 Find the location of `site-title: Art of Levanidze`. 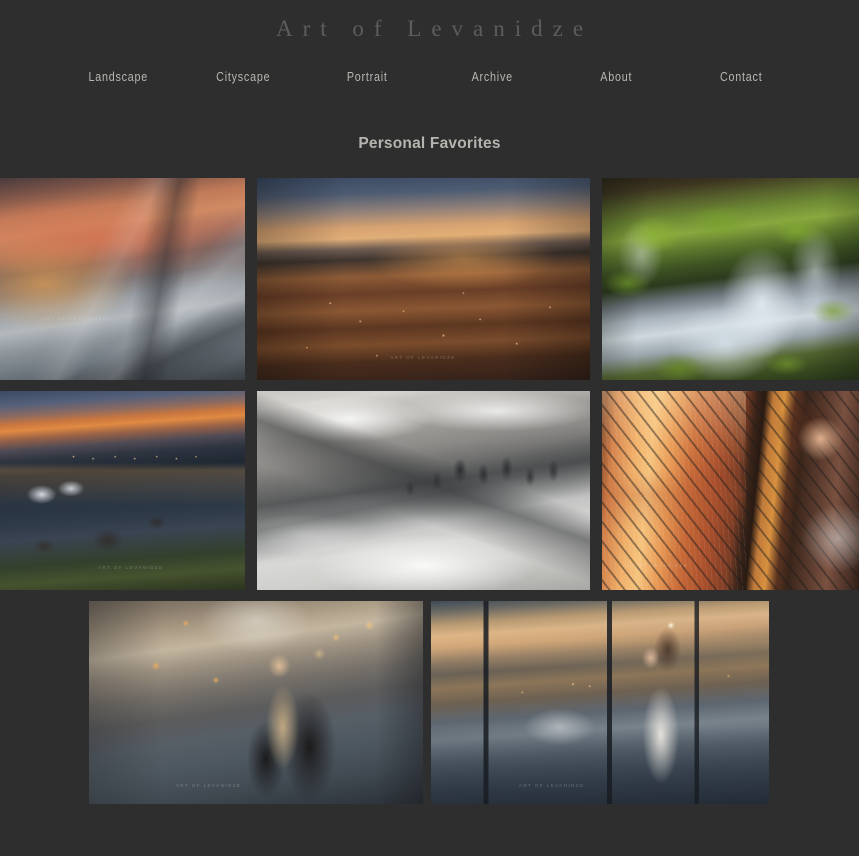

site-title: Art of Levanidze is located at coordinates (434, 28).